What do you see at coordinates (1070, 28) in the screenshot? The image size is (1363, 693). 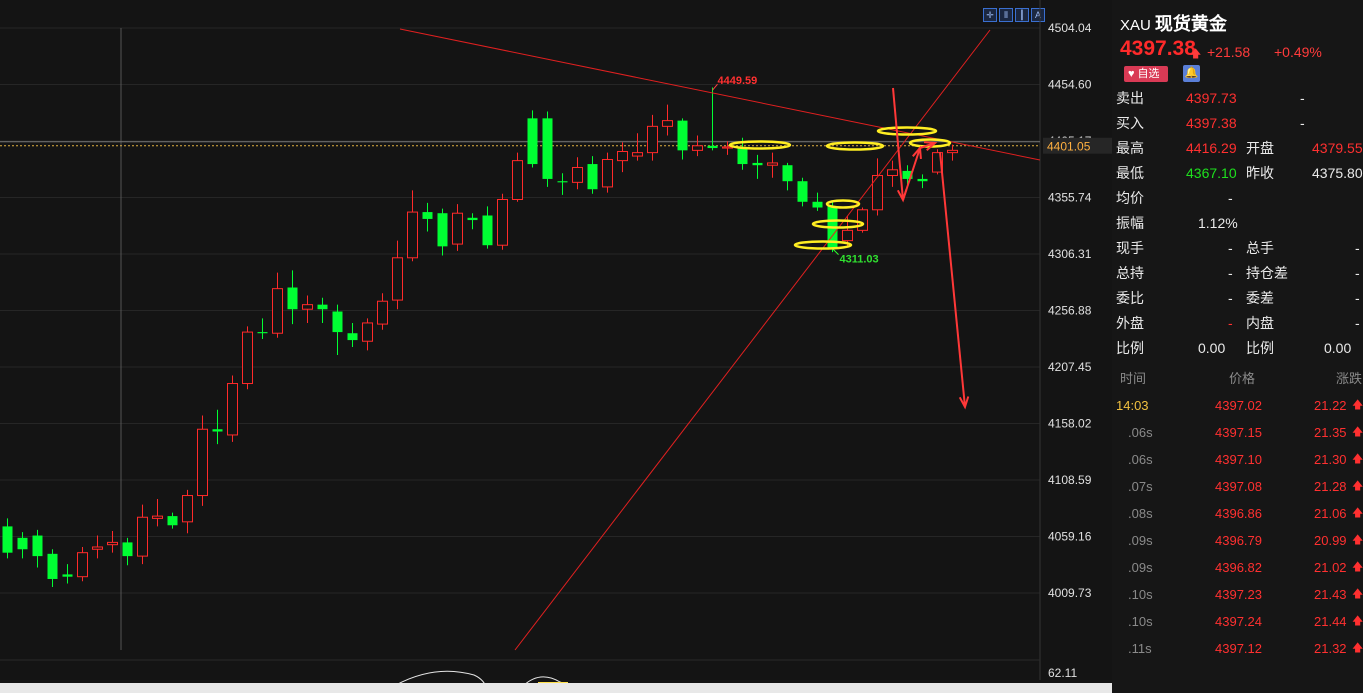 I see `y-tick-label: 4504.04` at bounding box center [1070, 28].